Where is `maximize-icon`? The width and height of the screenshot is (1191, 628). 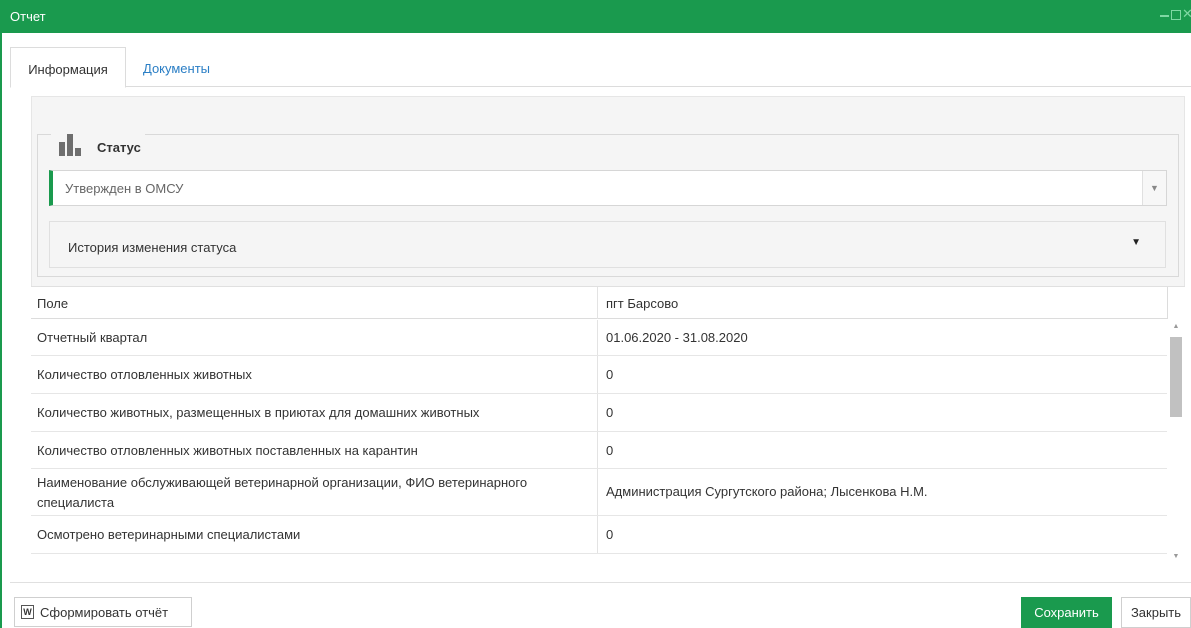 maximize-icon is located at coordinates (1176, 14).